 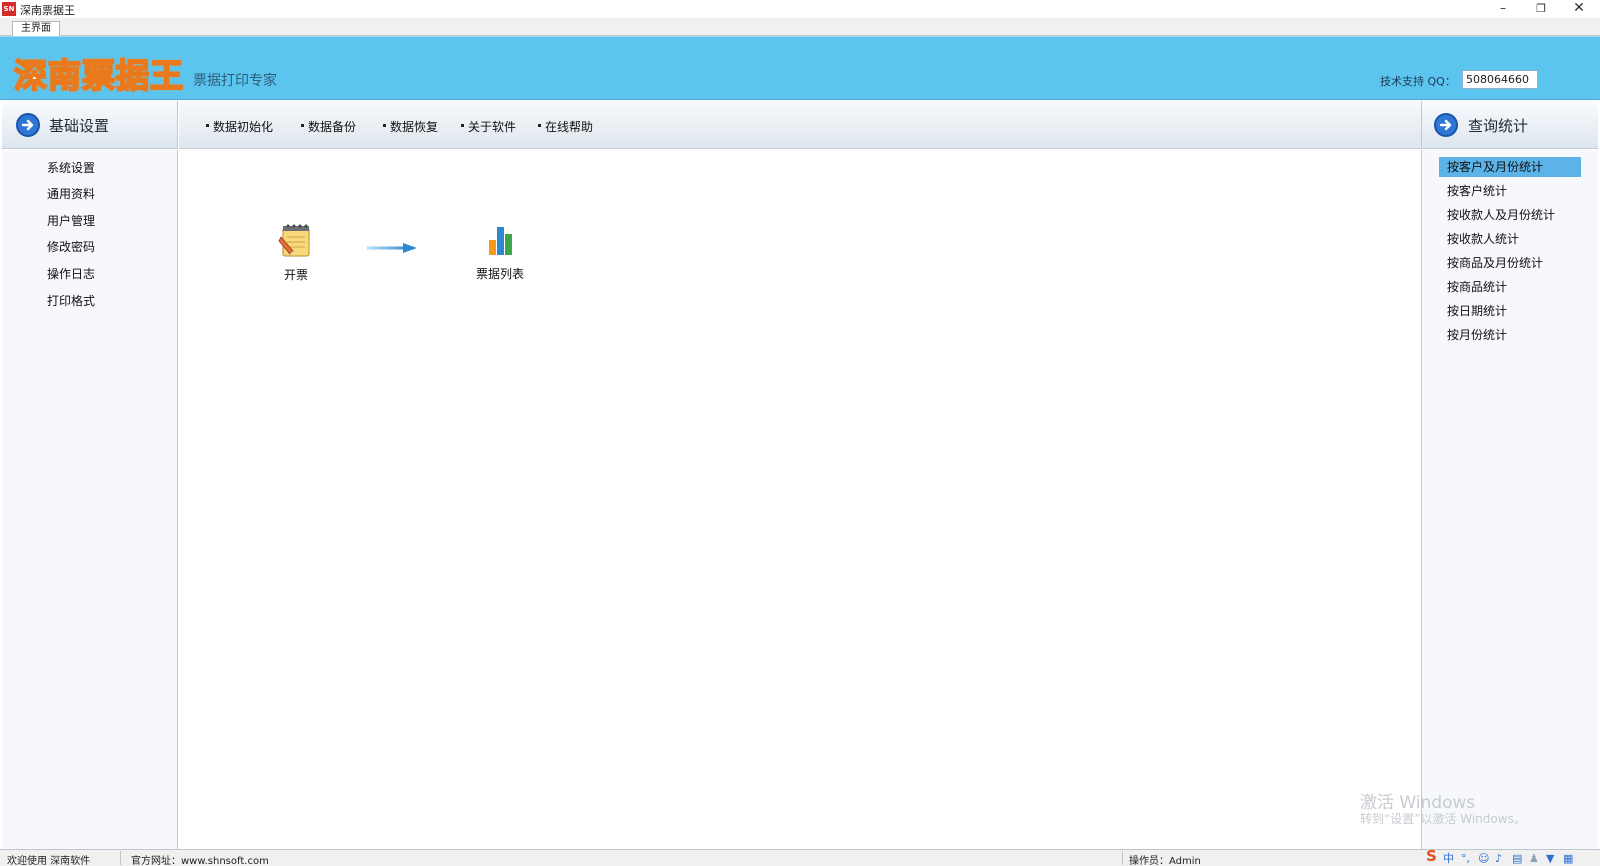 I want to click on sogou-ime-icon: S, so click(x=1431, y=856).